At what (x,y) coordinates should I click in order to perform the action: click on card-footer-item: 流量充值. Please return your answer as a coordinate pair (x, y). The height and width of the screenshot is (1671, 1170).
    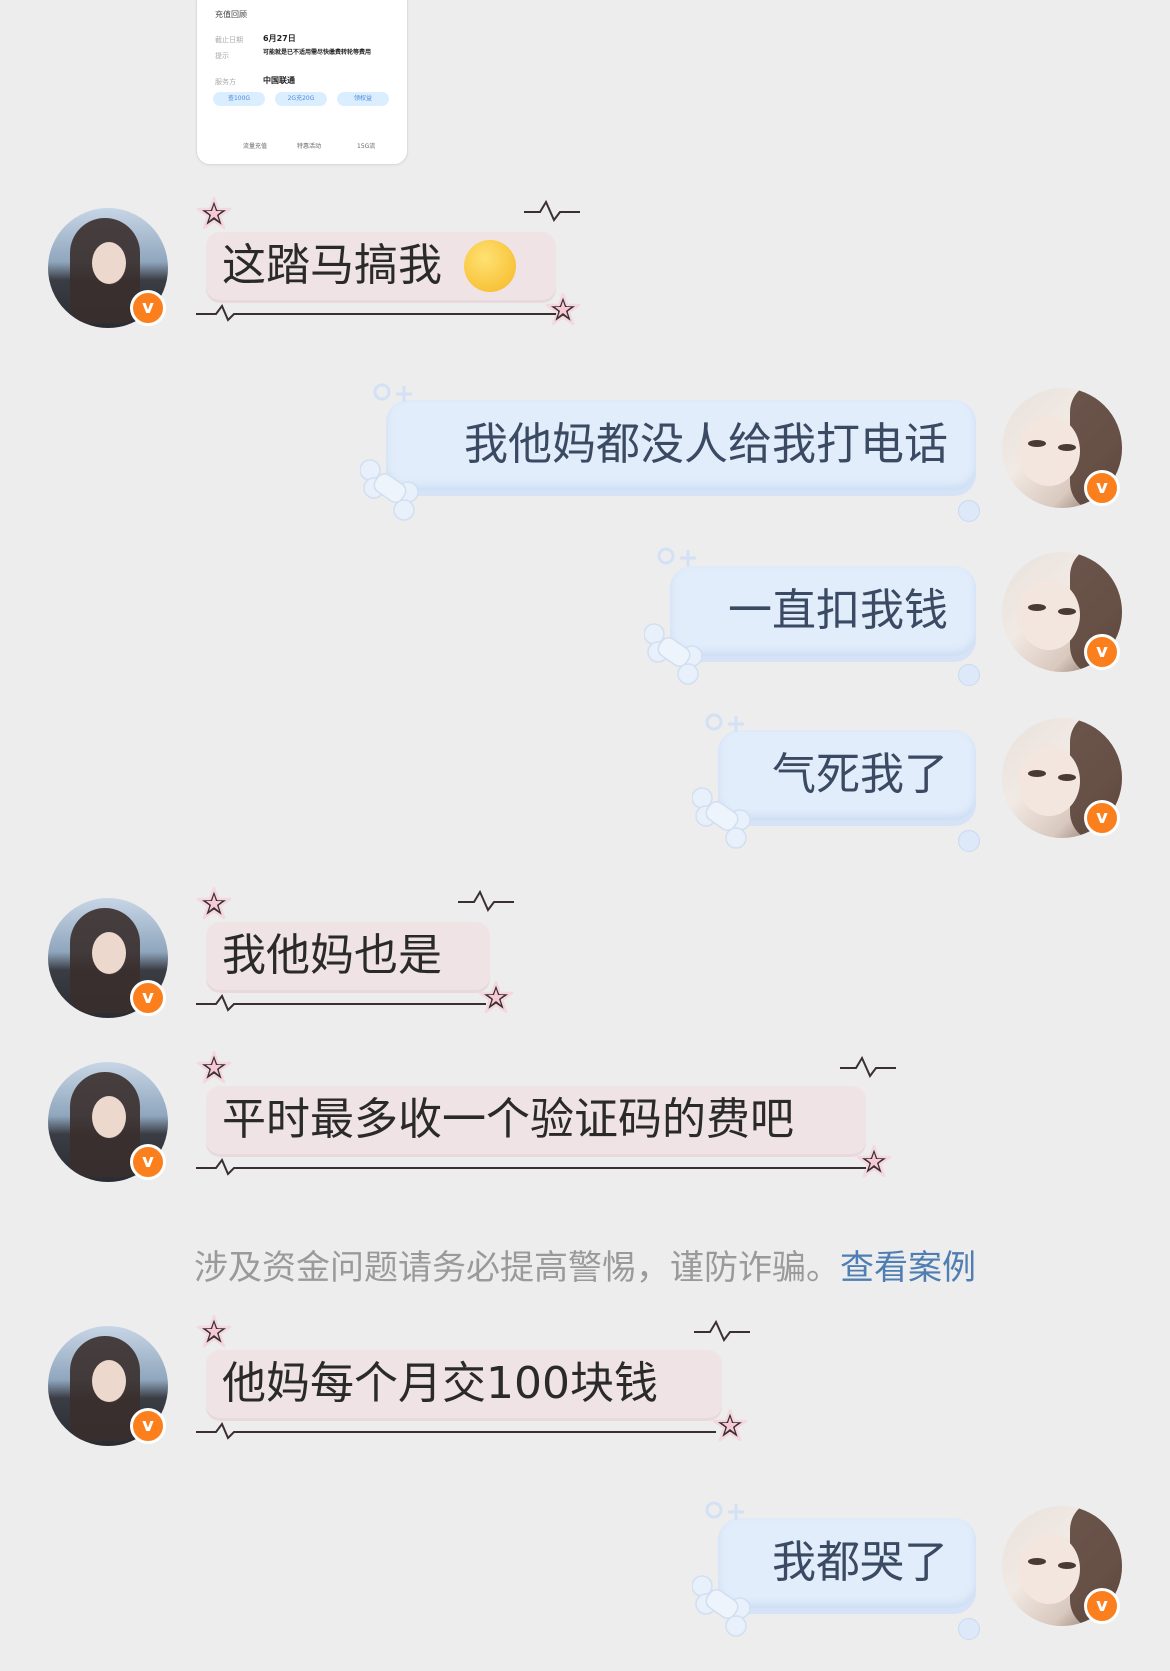
    Looking at the image, I should click on (255, 146).